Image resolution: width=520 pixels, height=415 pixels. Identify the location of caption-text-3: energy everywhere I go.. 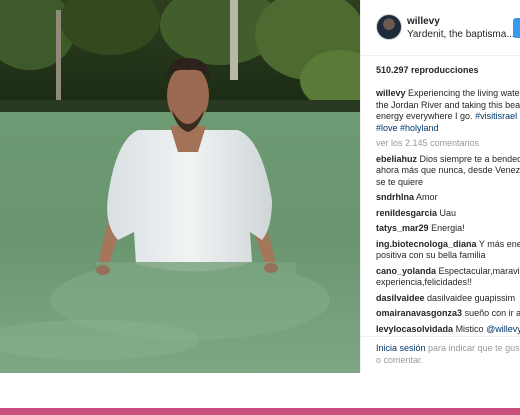
(426, 116).